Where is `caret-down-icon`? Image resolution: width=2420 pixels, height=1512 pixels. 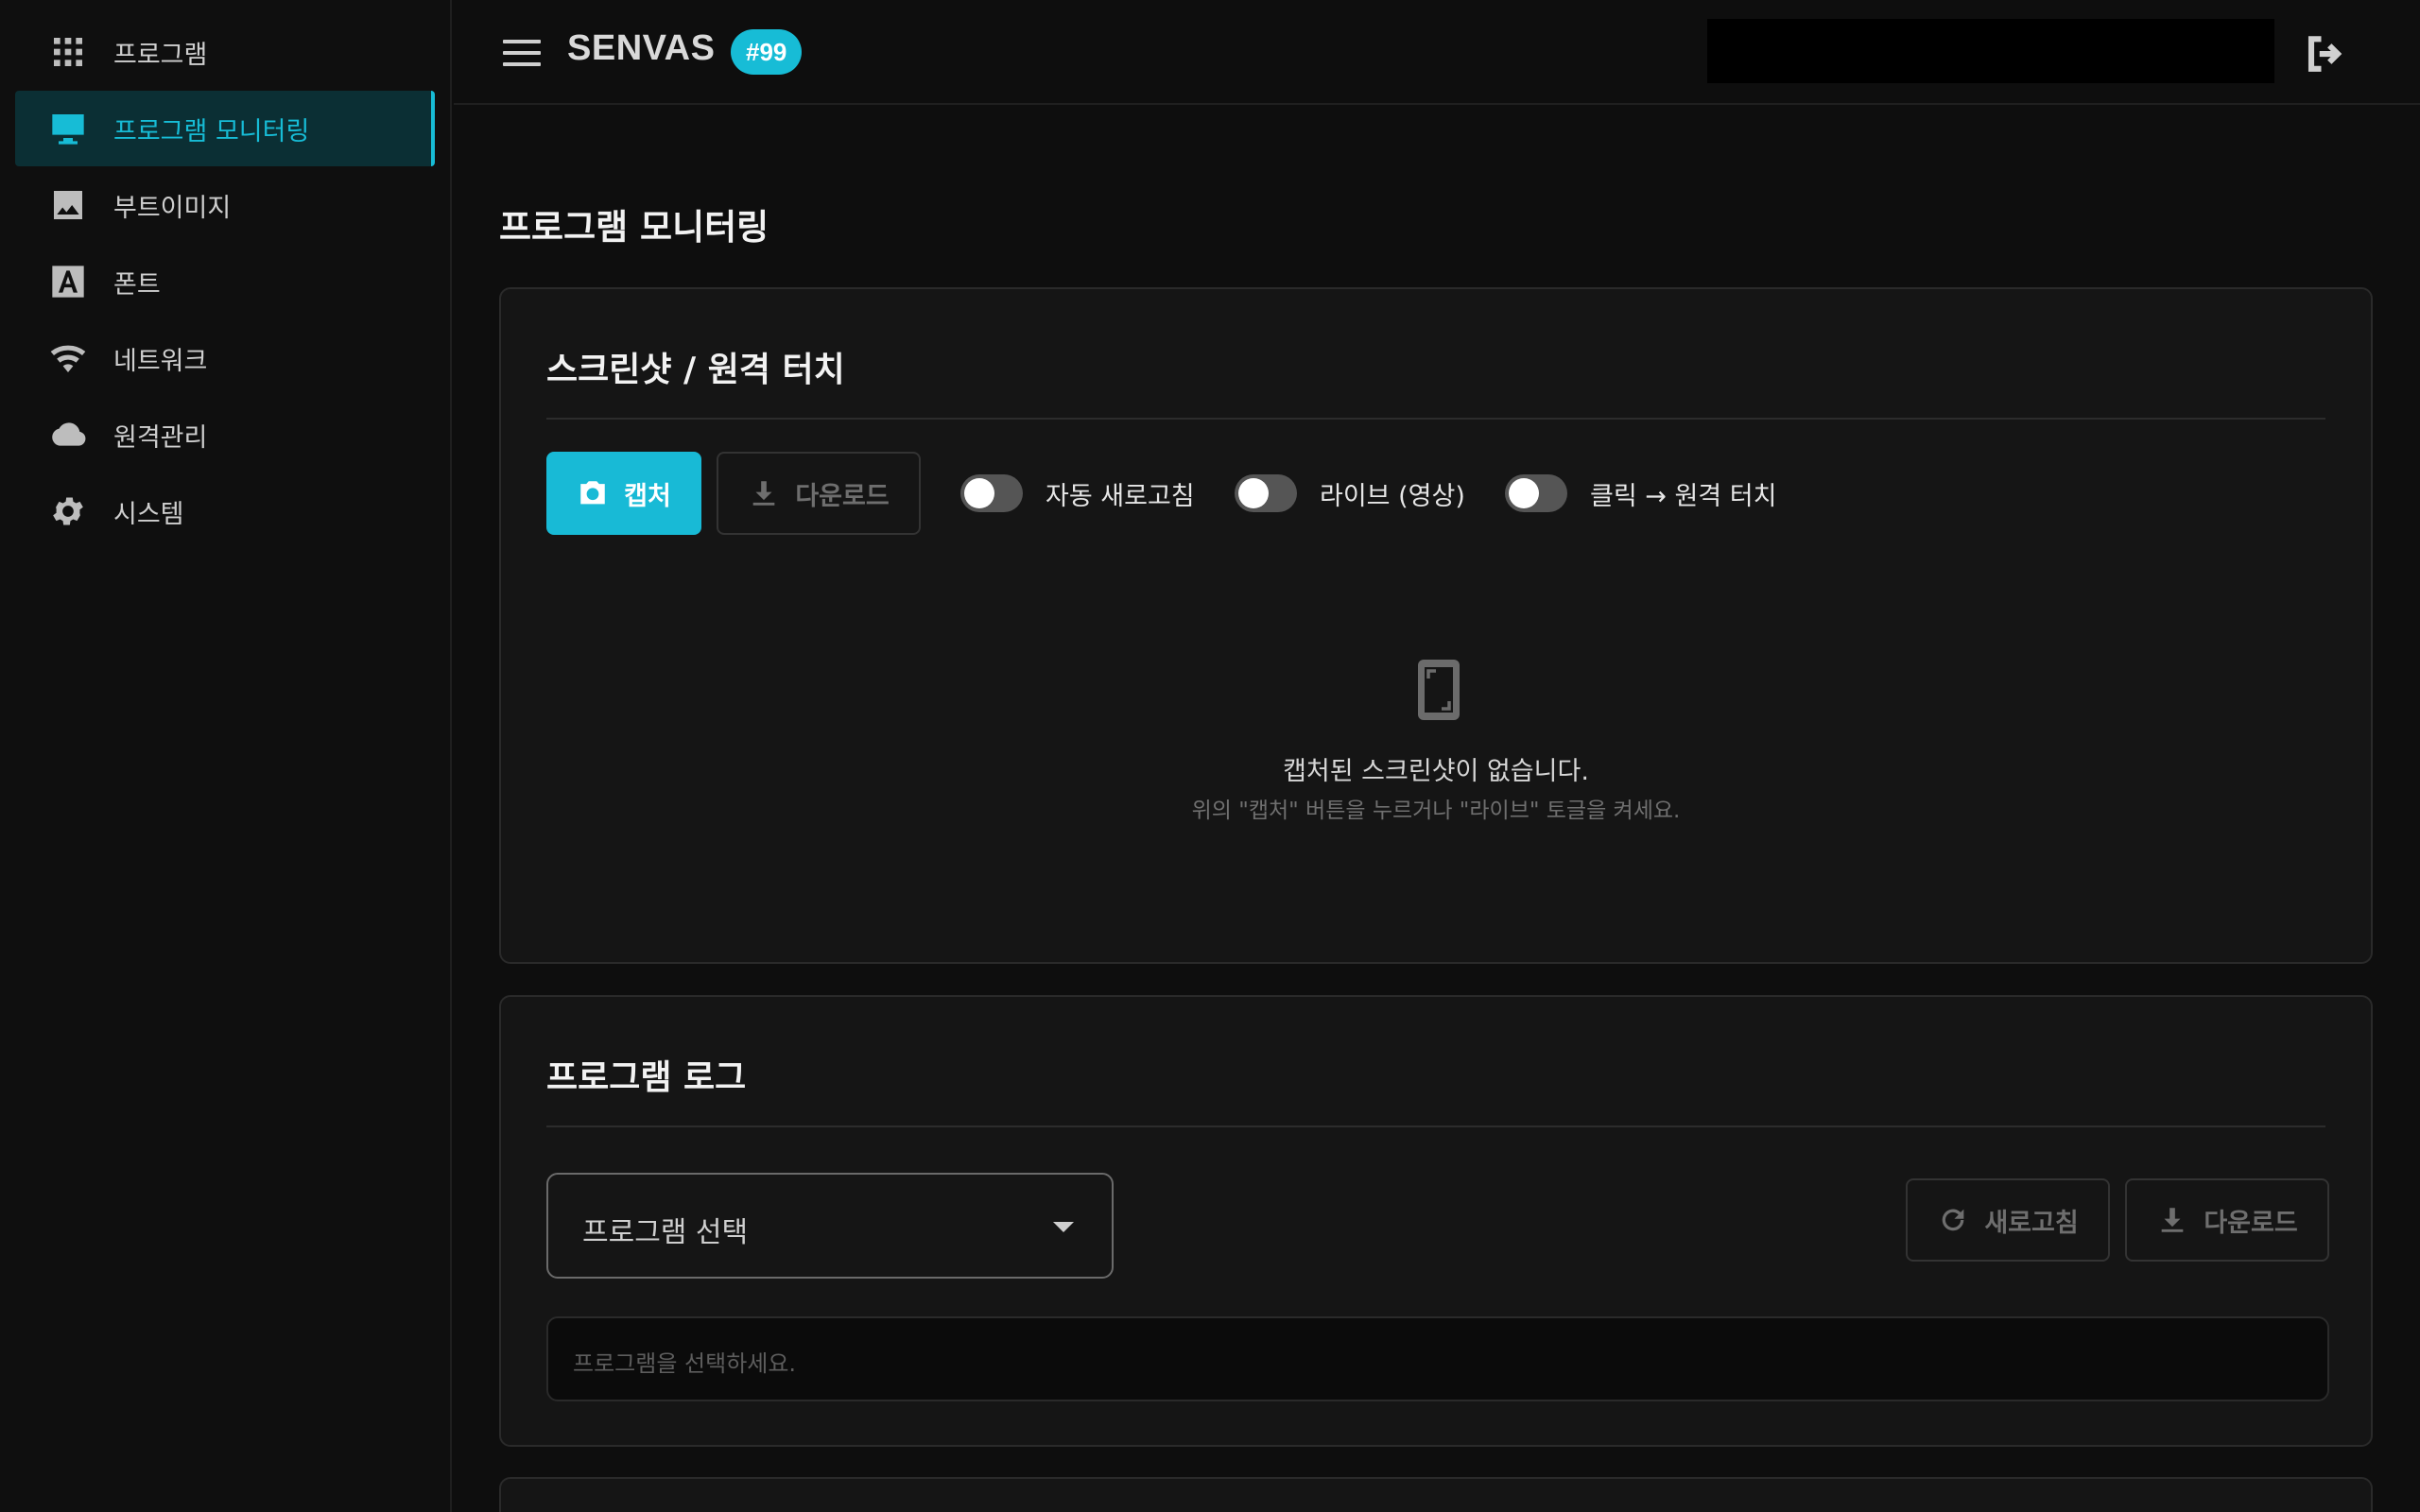 caret-down-icon is located at coordinates (1063, 1227).